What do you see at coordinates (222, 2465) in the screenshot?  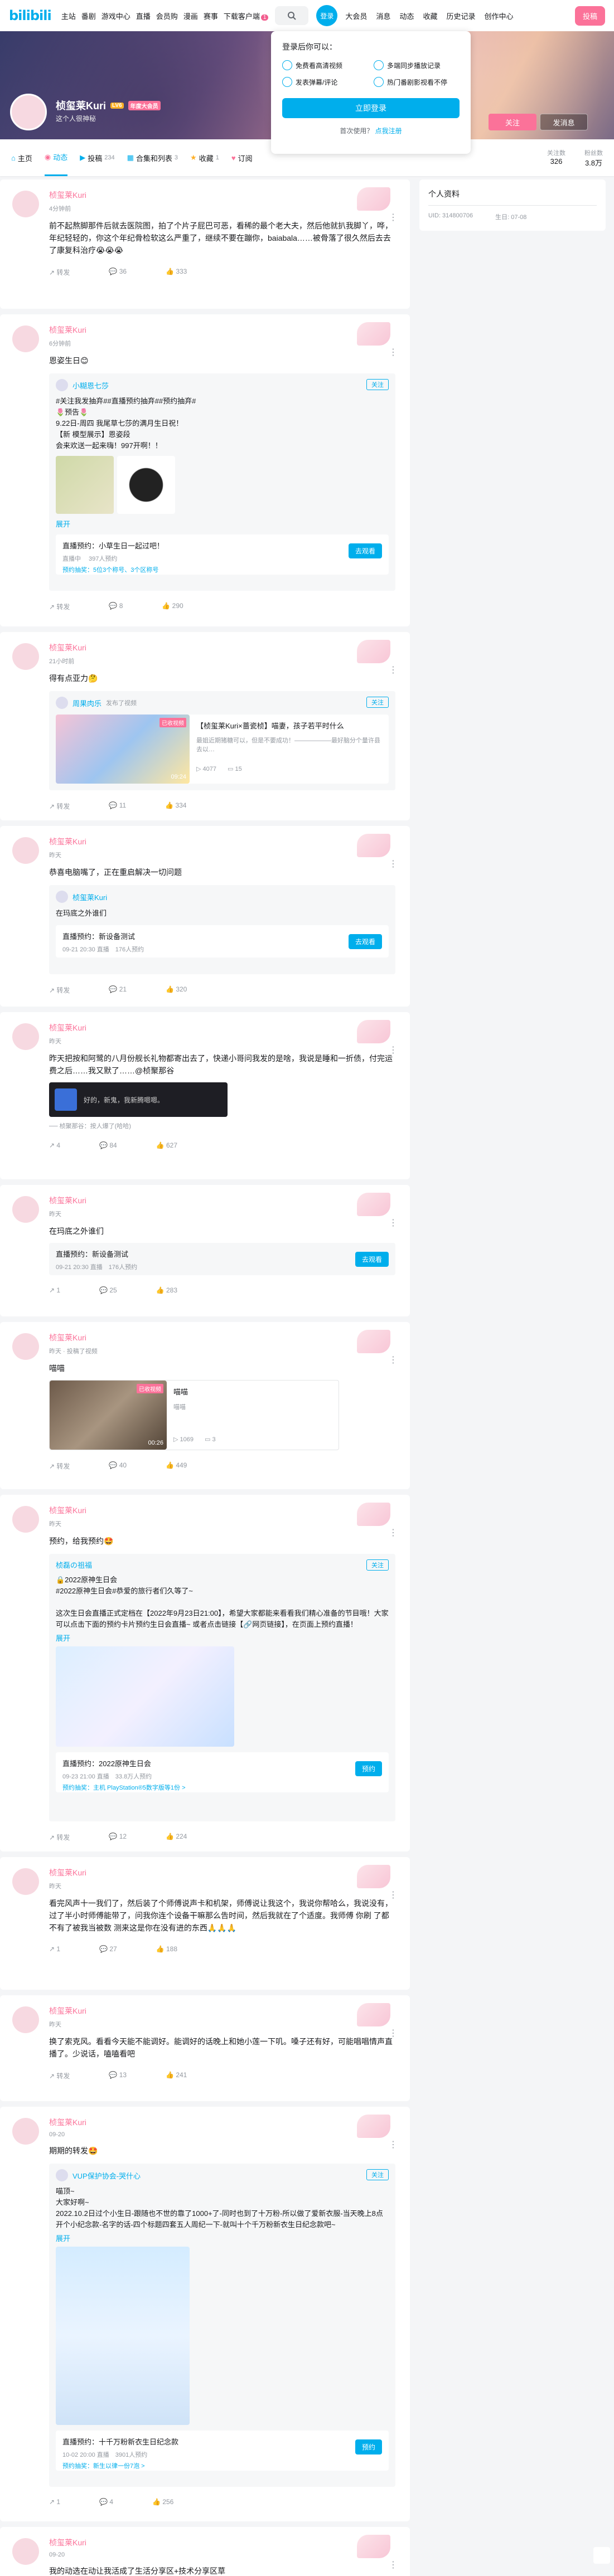 I see `reservation-lottery: 预约抽奖：新生以律一份7泡 >` at bounding box center [222, 2465].